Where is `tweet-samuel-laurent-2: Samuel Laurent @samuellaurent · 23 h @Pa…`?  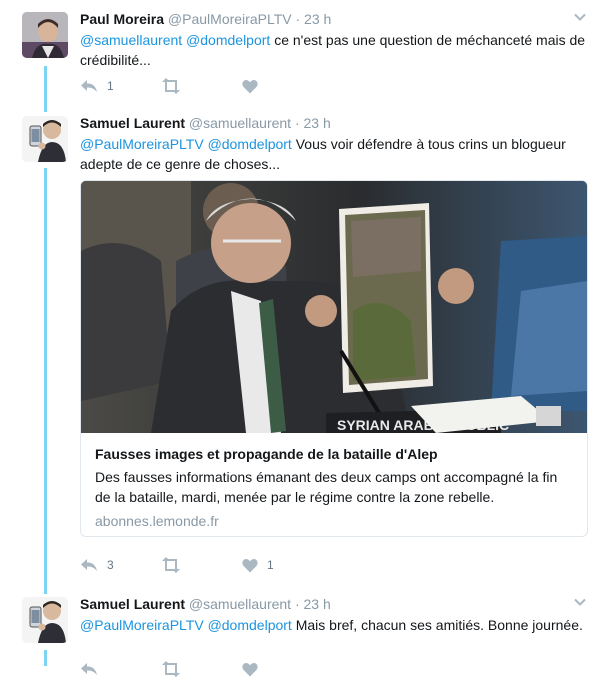 tweet-samuel-laurent-2: Samuel Laurent @samuellaurent · 23 h @Pa… is located at coordinates (302, 636).